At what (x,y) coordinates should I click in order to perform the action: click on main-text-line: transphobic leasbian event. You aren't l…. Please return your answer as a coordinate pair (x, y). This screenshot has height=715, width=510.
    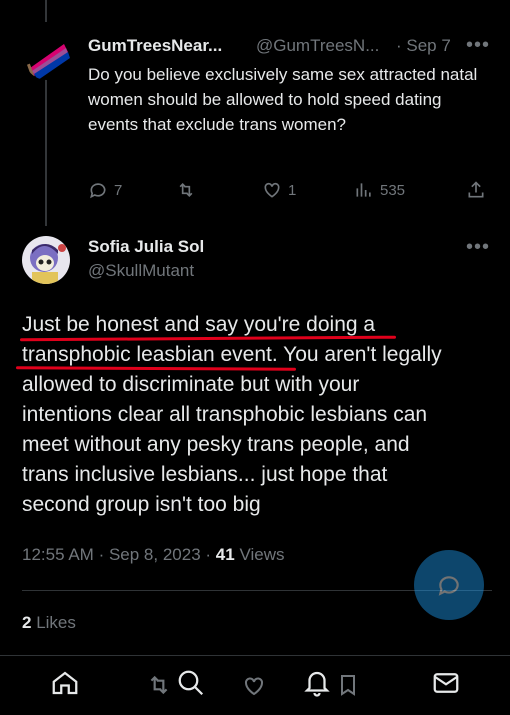
    Looking at the image, I should click on (232, 354).